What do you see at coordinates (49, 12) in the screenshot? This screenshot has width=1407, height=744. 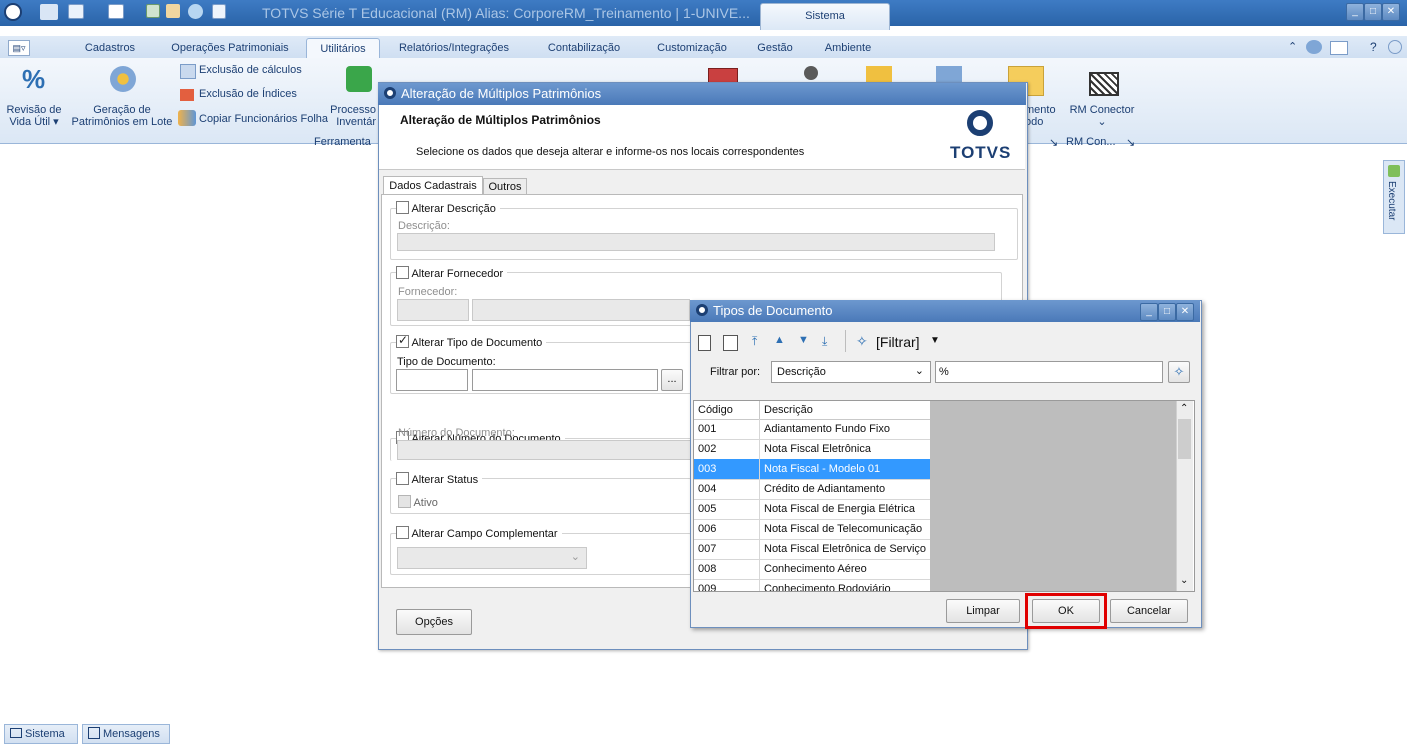 I see `qat-options-icon` at bounding box center [49, 12].